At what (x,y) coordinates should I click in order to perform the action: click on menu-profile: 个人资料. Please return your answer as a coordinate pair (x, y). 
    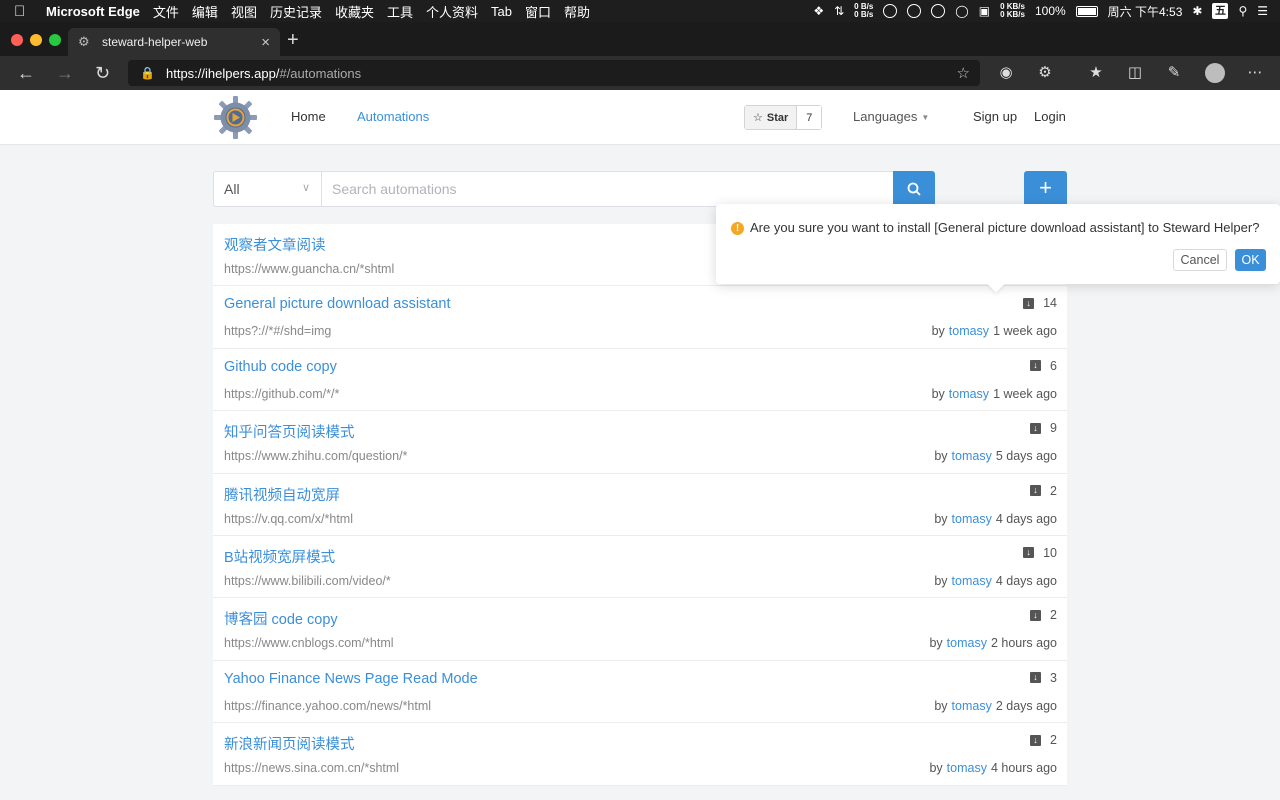
    Looking at the image, I should click on (452, 11).